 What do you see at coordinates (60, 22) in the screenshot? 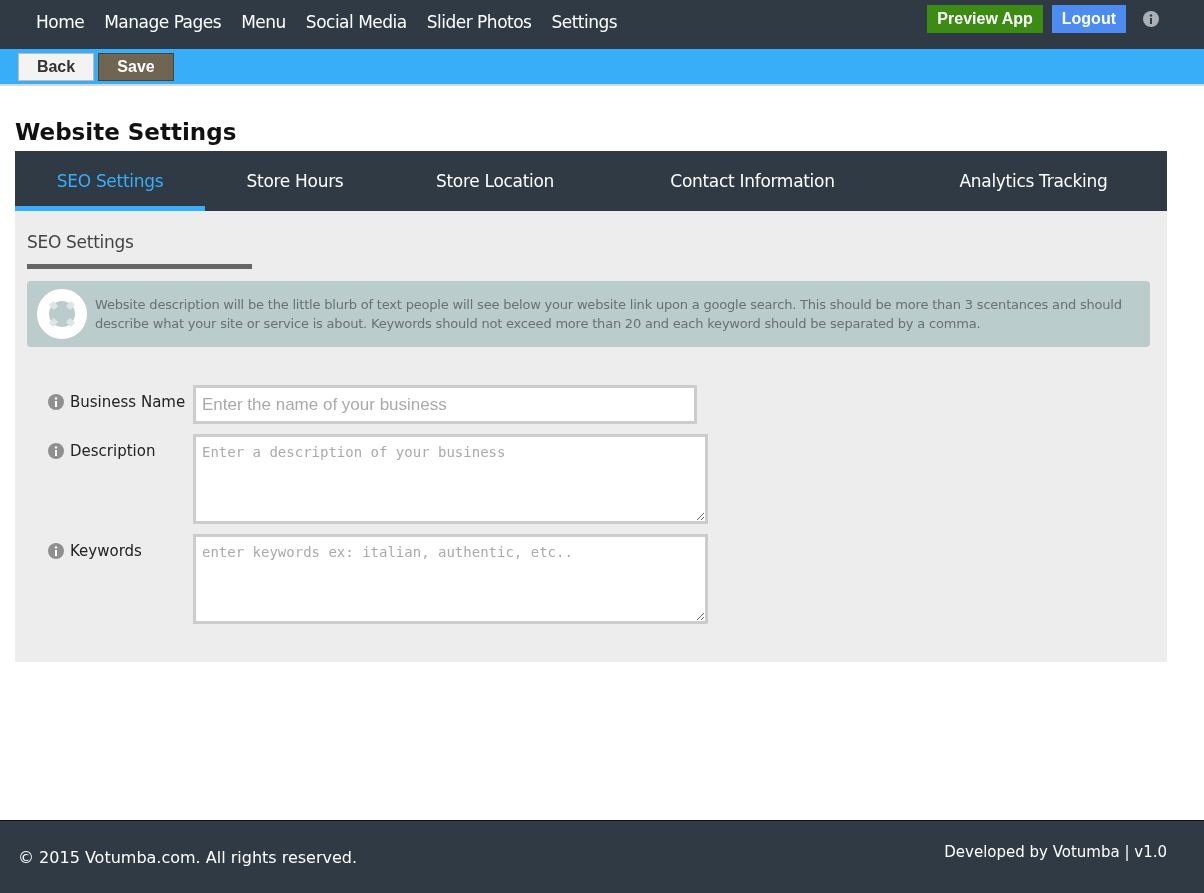
I see `nav-link: Home` at bounding box center [60, 22].